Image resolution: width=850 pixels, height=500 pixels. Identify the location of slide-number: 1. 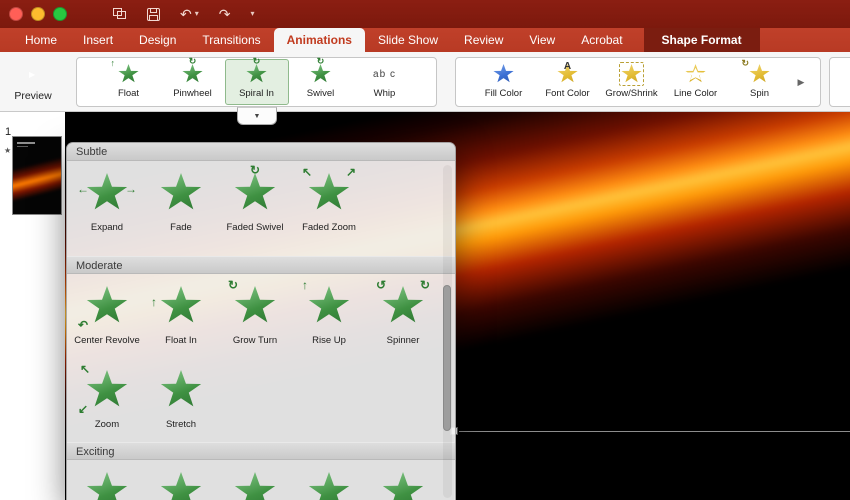
(8, 132).